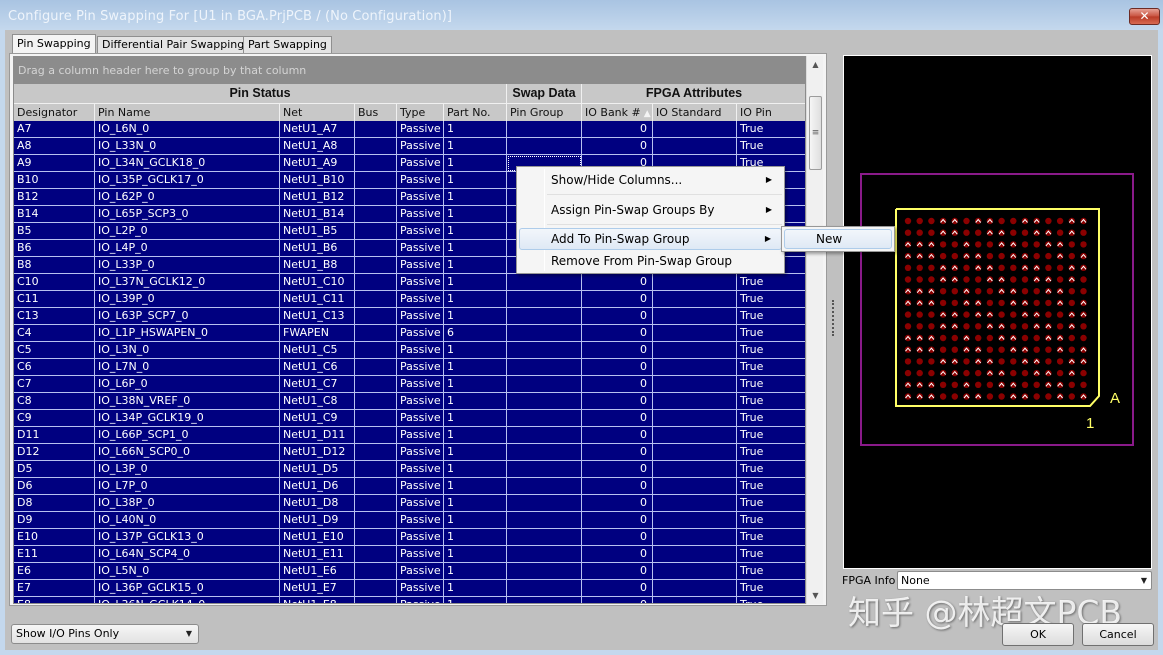  Describe the element at coordinates (317, 503) in the screenshot. I see `cell-net: NetU1_D8` at that location.